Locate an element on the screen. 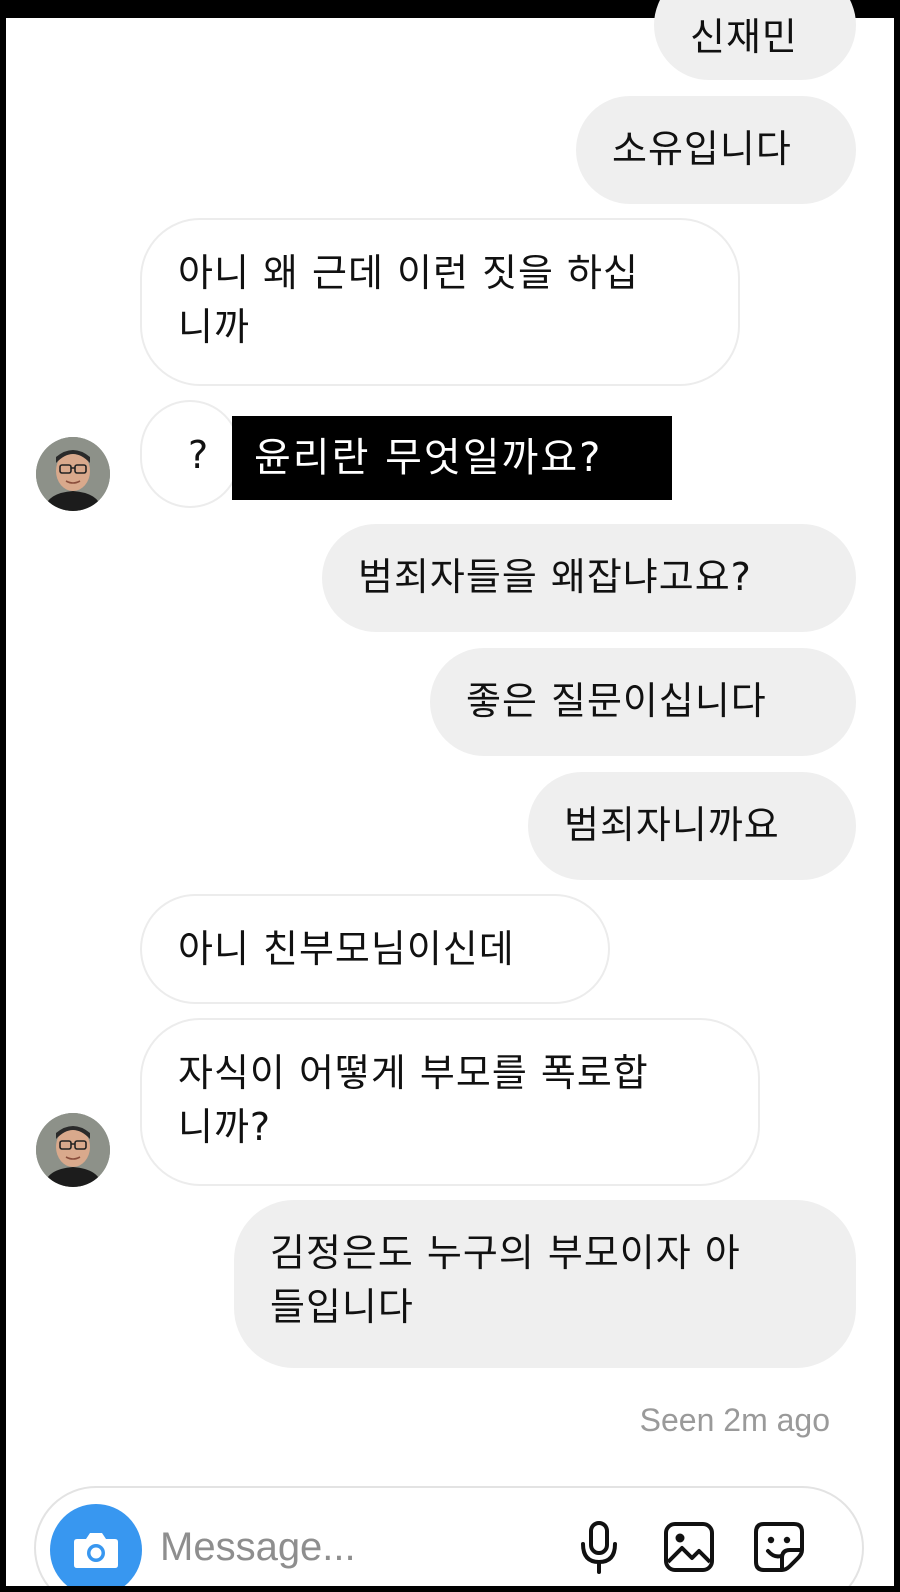 The height and width of the screenshot is (1592, 900). gallery-icon is located at coordinates (689, 1547).